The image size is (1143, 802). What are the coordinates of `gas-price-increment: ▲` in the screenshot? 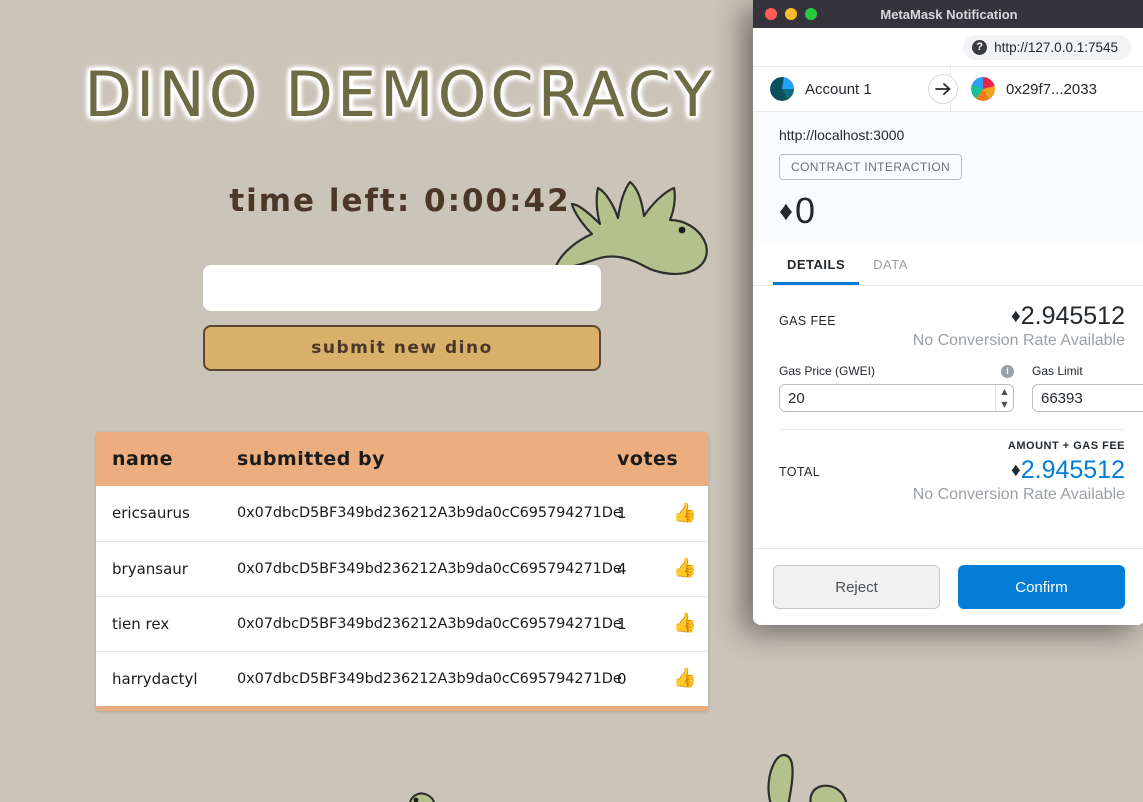 It's located at (1004, 391).